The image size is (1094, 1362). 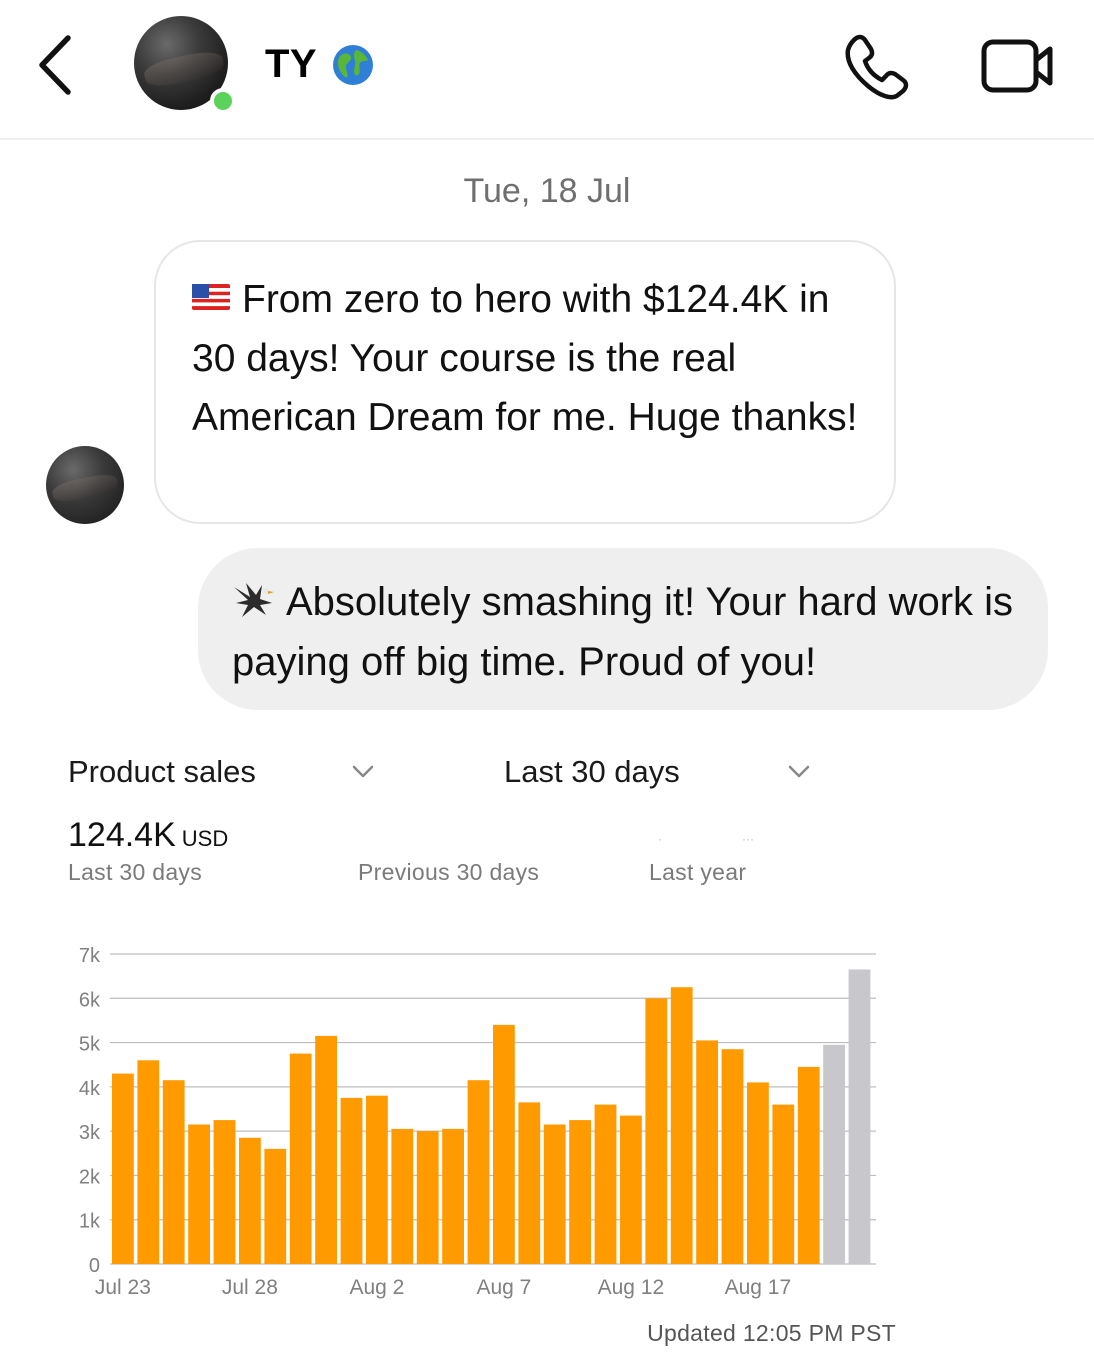 I want to click on x-tick-label: Jul 23, so click(x=123, y=1287).